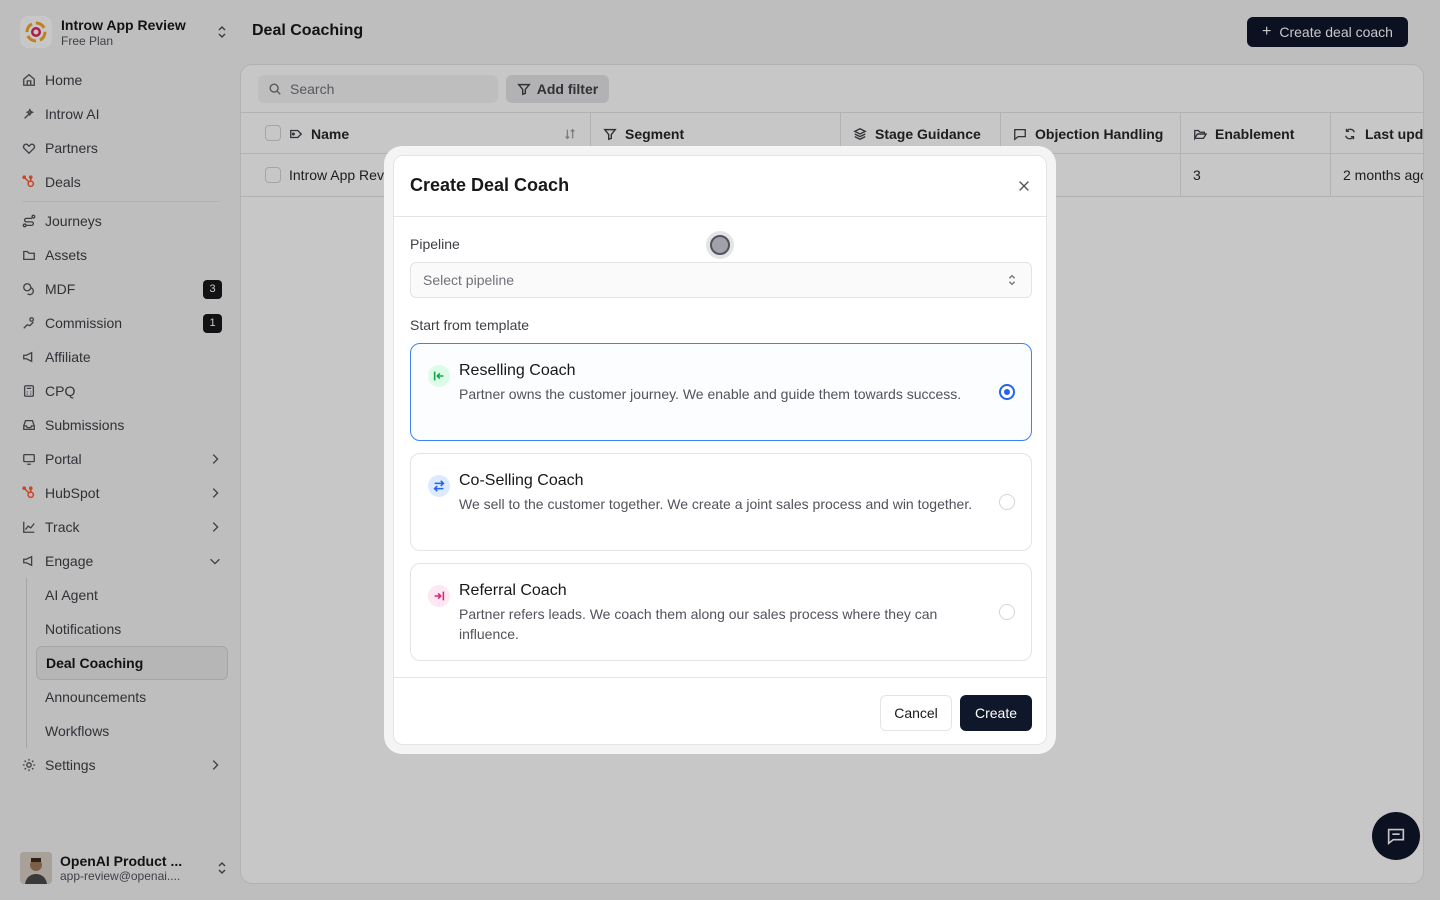 The height and width of the screenshot is (900, 1440). Describe the element at coordinates (996, 713) in the screenshot. I see `create-button: Create` at that location.